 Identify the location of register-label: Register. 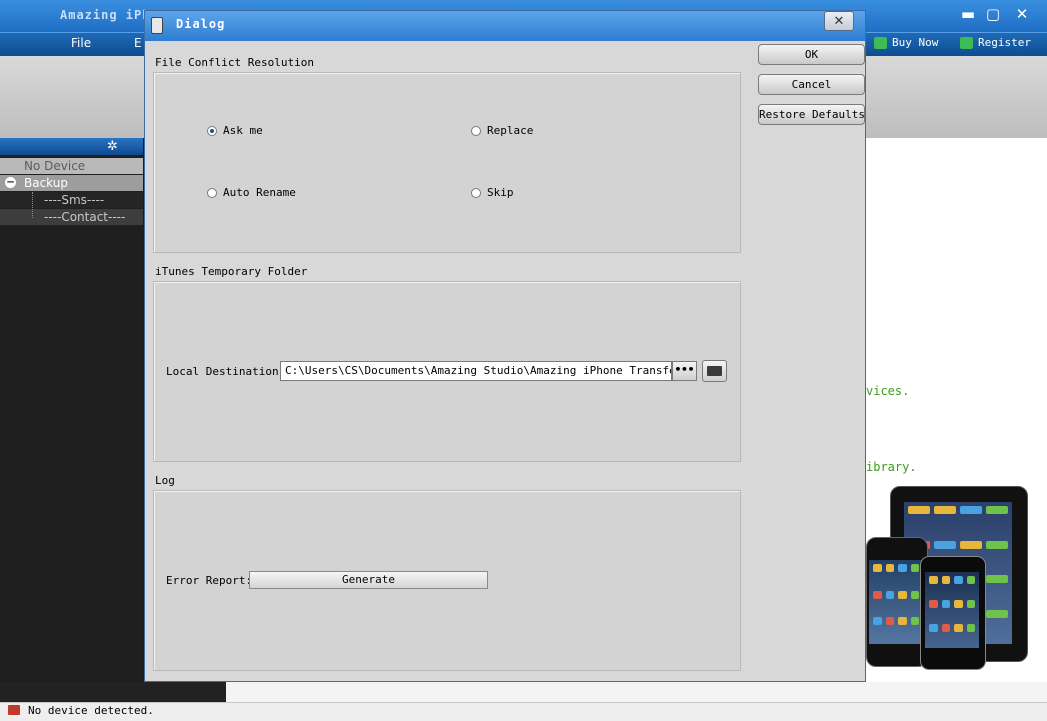
(1004, 42).